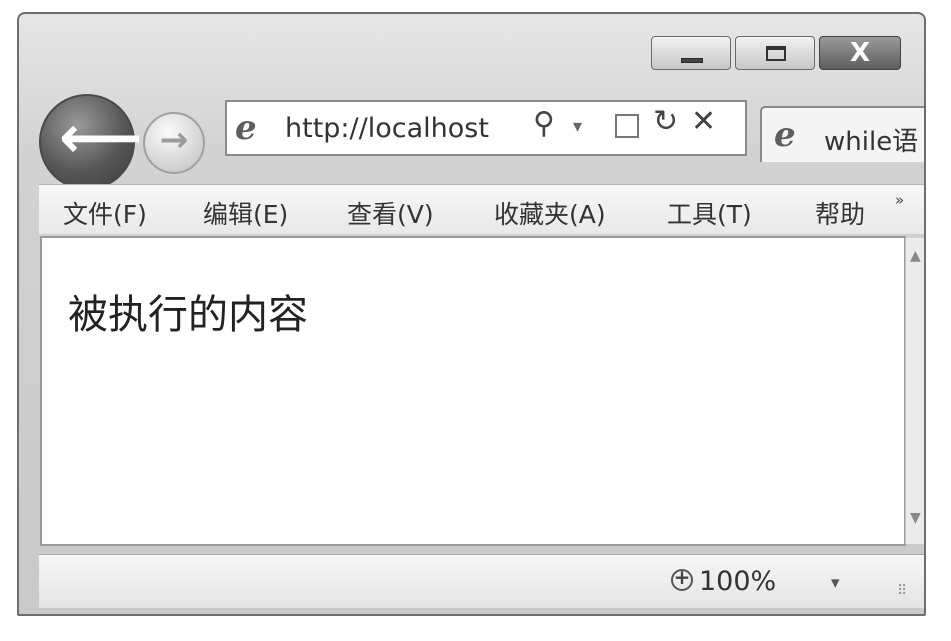 Image resolution: width=951 pixels, height=641 pixels. I want to click on scroll-up-icon: ▲, so click(915, 256).